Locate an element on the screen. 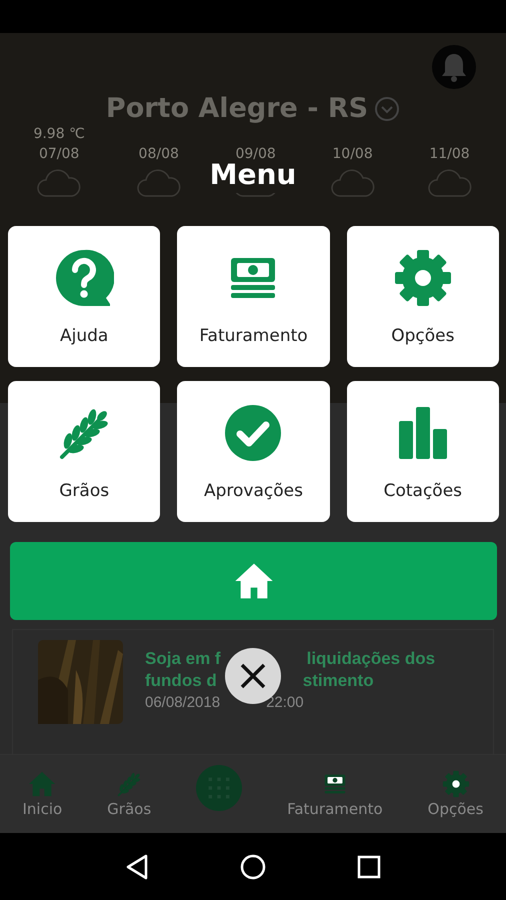 The height and width of the screenshot is (900, 506). menu-card: Aprovações is located at coordinates (253, 451).